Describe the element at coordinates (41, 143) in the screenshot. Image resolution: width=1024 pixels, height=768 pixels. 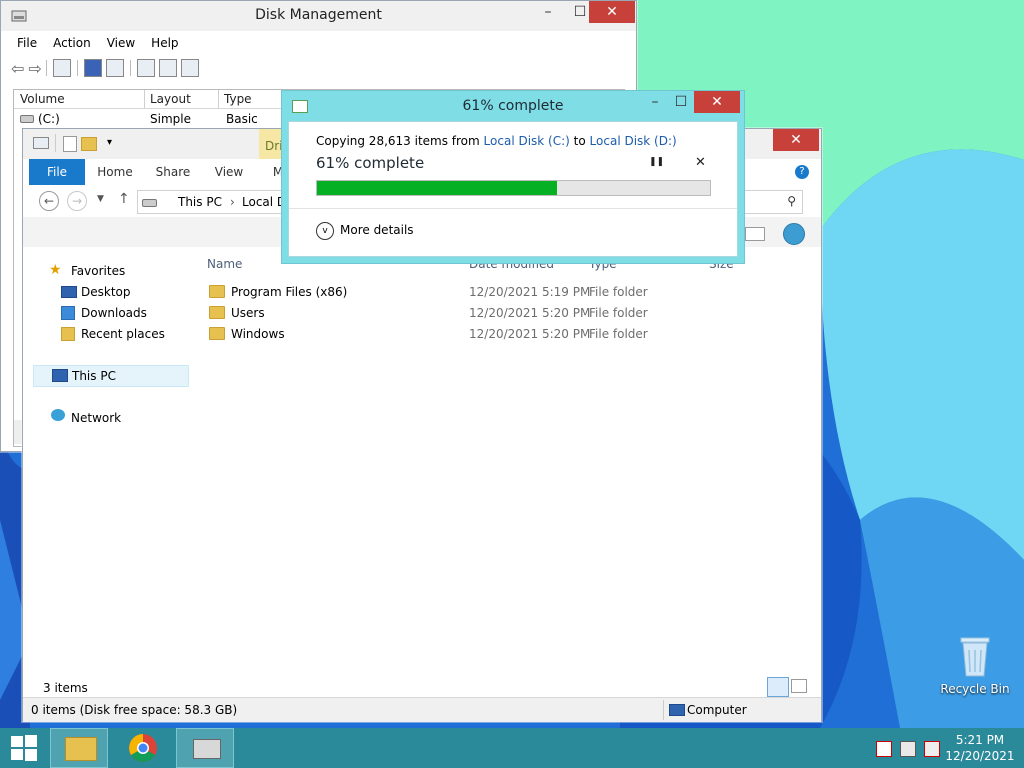
I see `drive-small-icon` at that location.